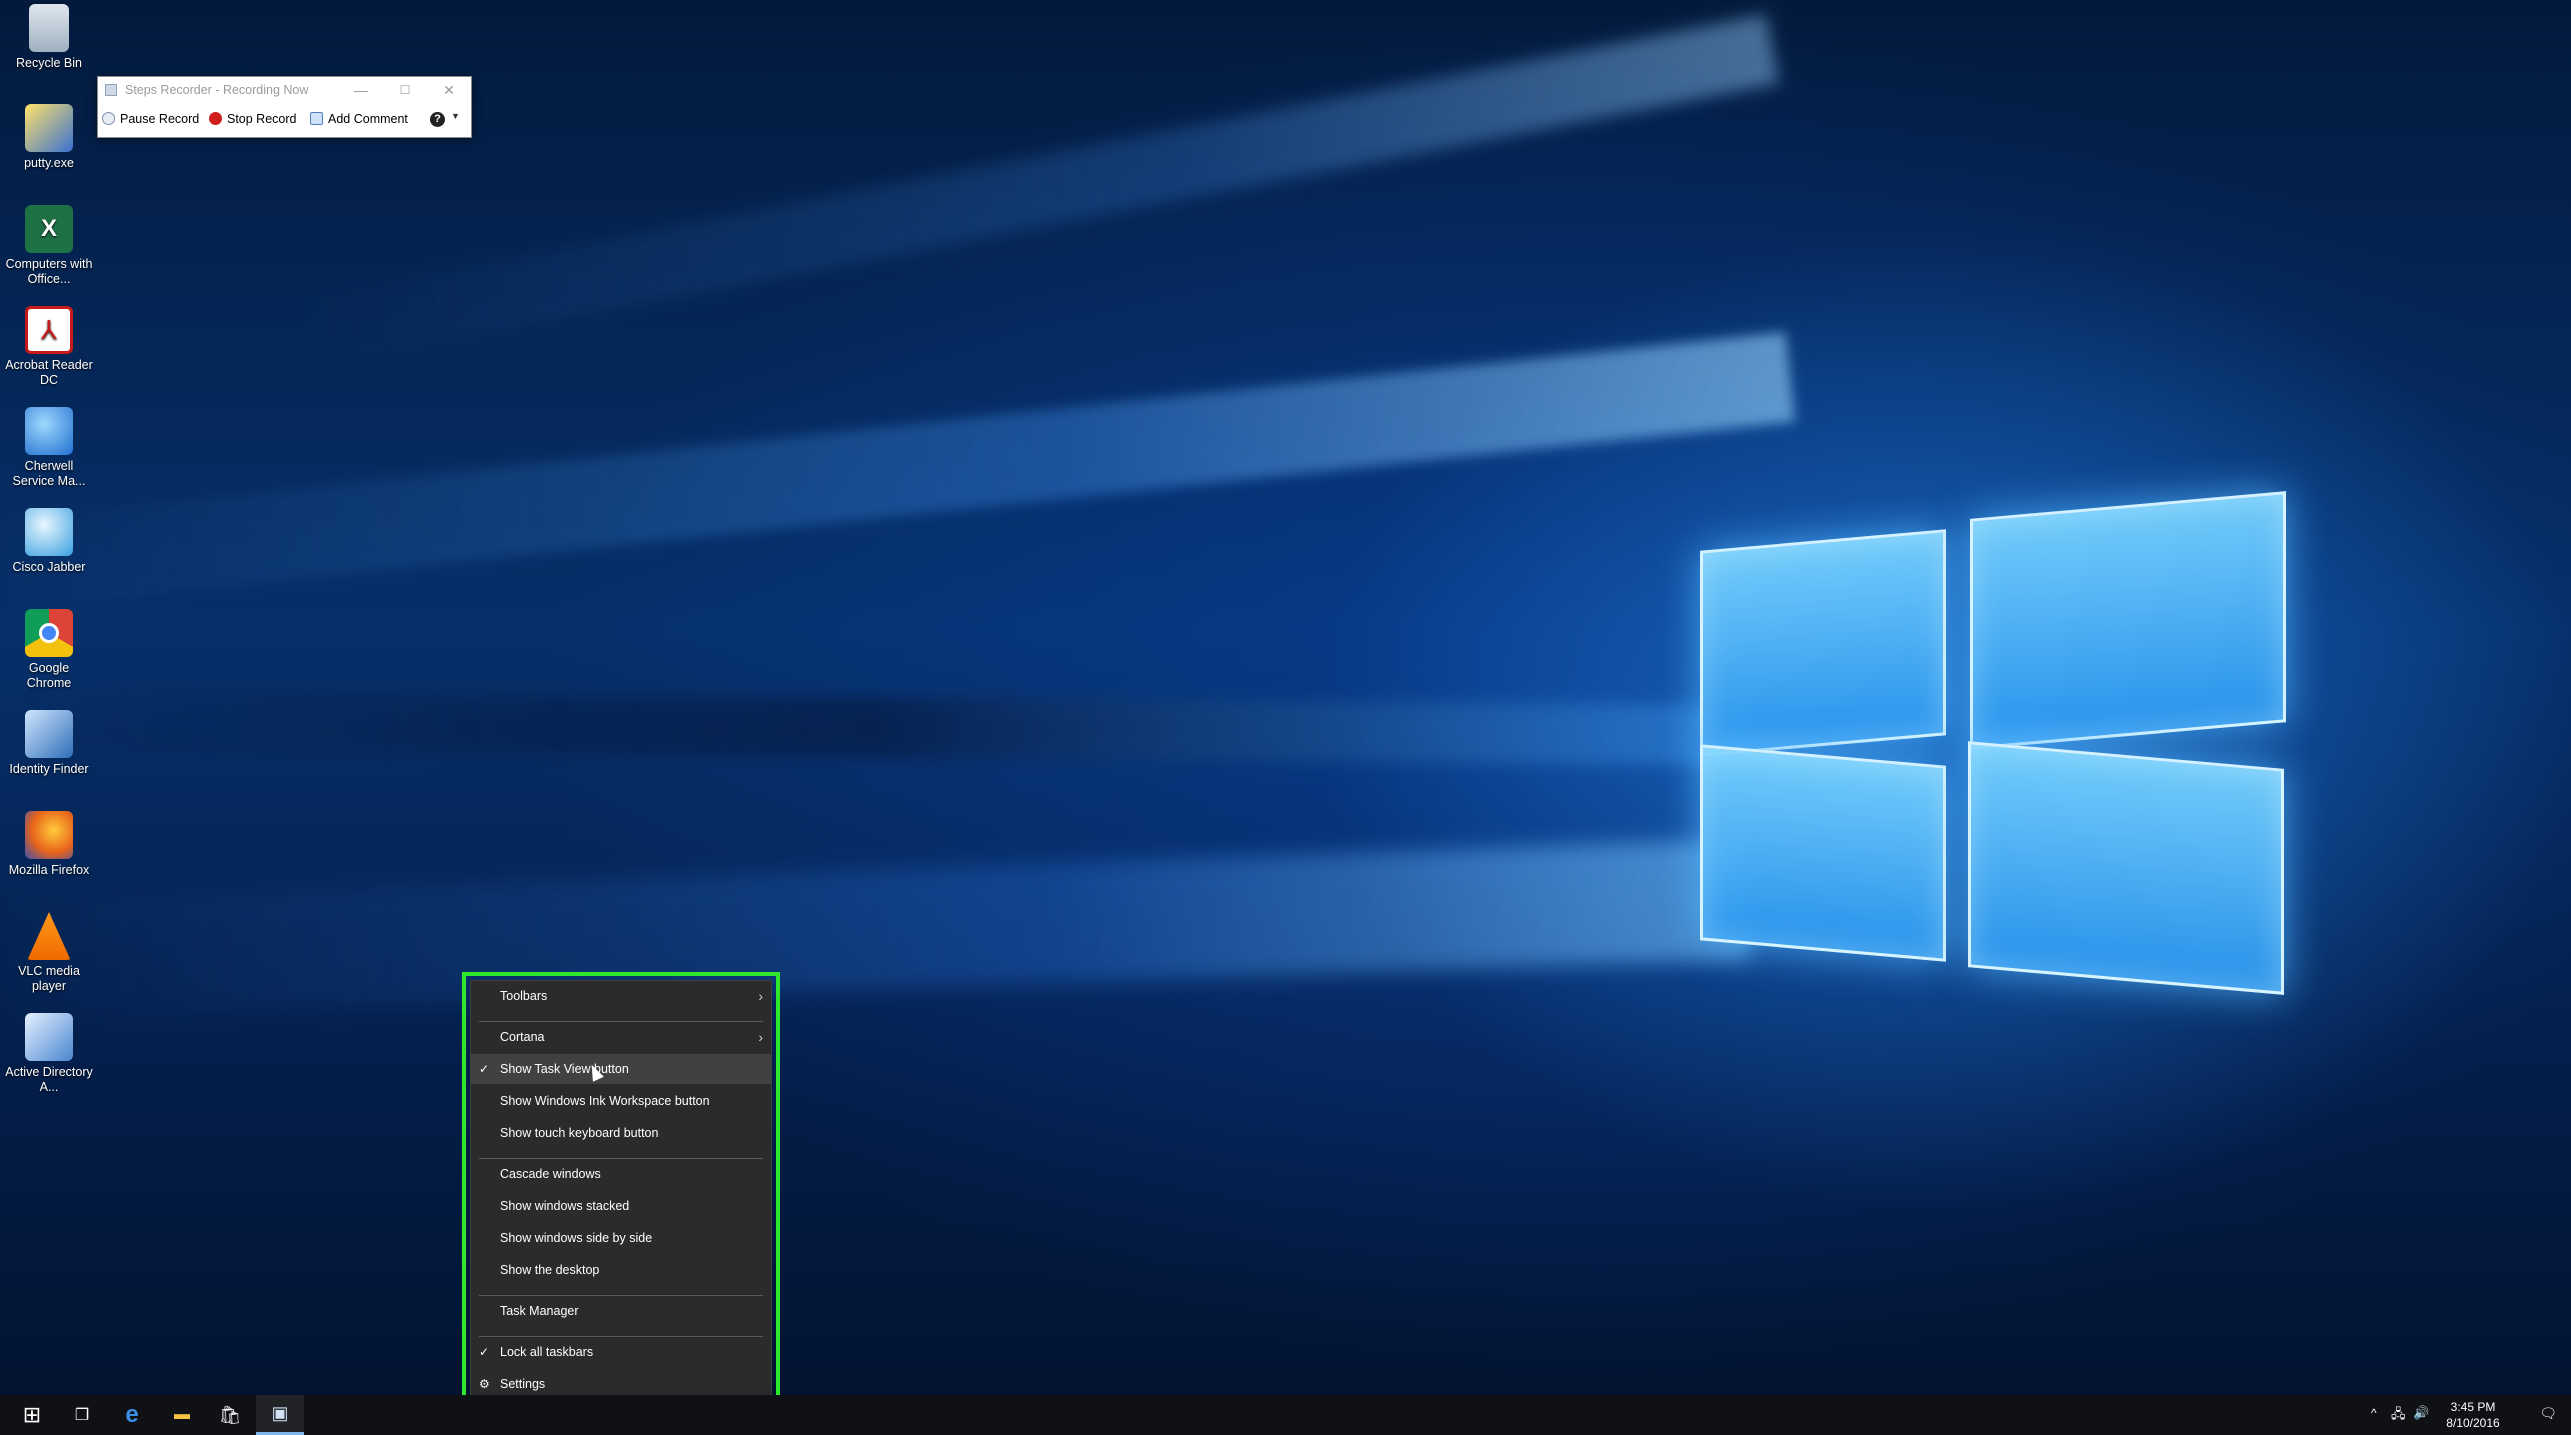 The image size is (2571, 1435). What do you see at coordinates (579, 1133) in the screenshot?
I see `menu-item-label: Show touch keyboard button` at bounding box center [579, 1133].